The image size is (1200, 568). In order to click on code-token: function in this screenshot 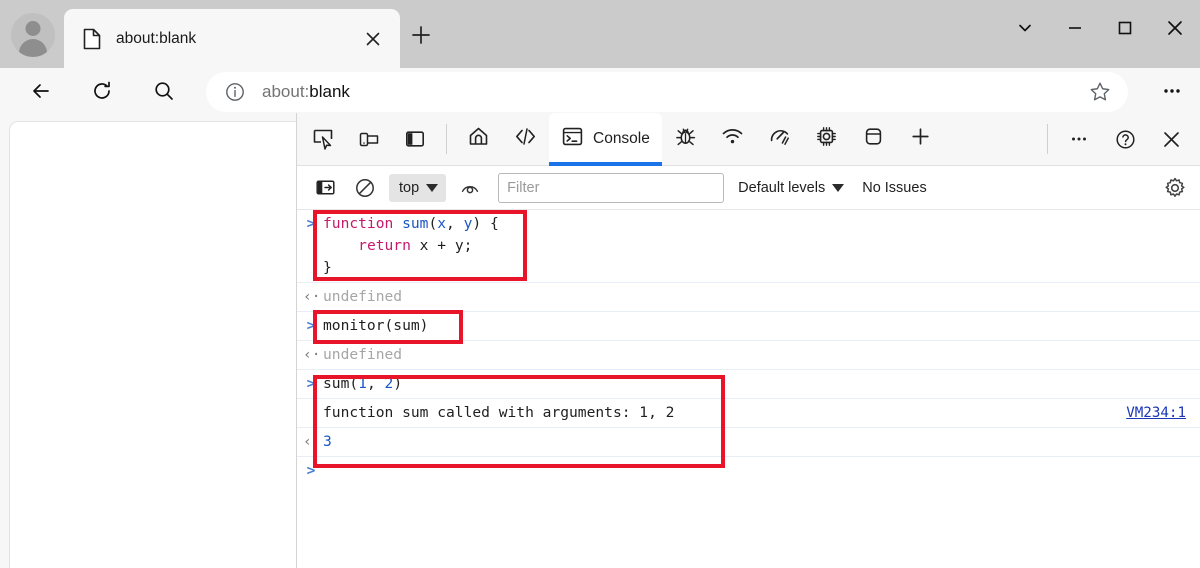, I will do `click(363, 223)`.